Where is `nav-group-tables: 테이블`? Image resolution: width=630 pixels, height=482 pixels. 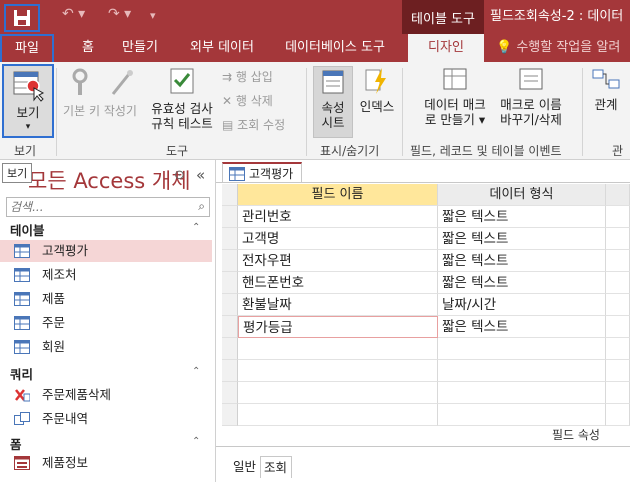
nav-group-tables: 테이블 is located at coordinates (27, 229).